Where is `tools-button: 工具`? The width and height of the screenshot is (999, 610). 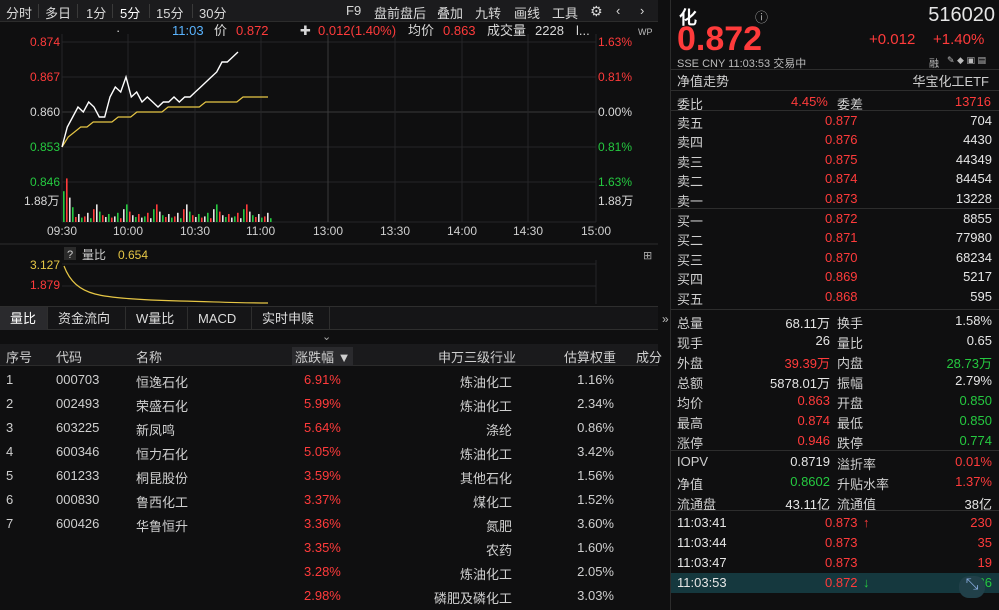
tools-button: 工具 is located at coordinates (565, 12).